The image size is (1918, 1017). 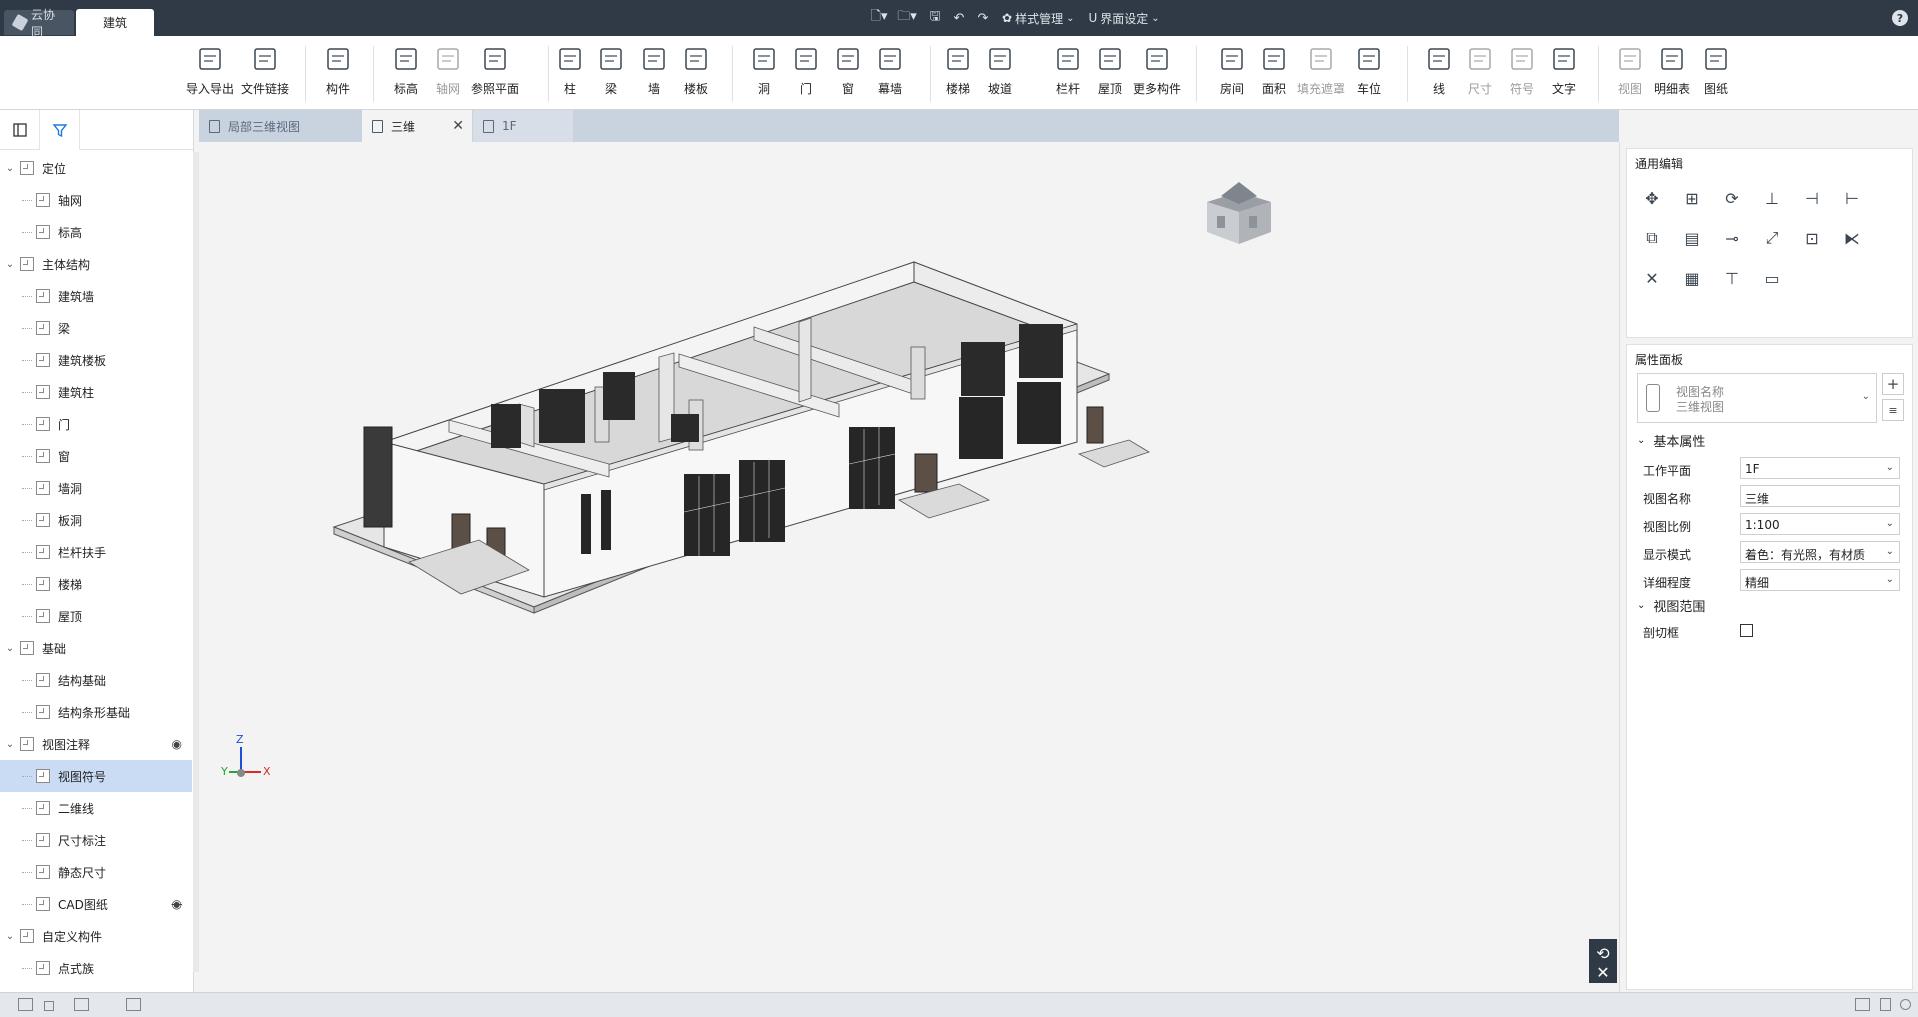 What do you see at coordinates (96, 712) in the screenshot?
I see `tree-item: 结构条形基础` at bounding box center [96, 712].